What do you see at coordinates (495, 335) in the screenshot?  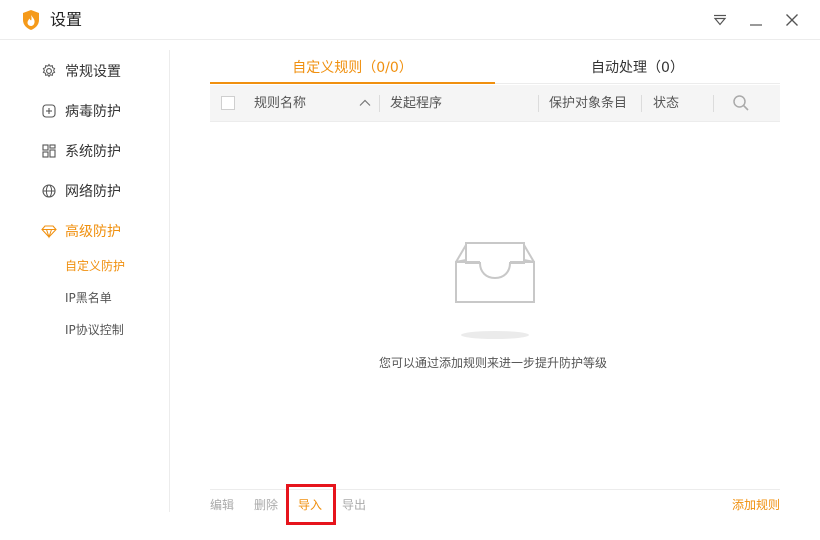 I see `empty-icon-shadow` at bounding box center [495, 335].